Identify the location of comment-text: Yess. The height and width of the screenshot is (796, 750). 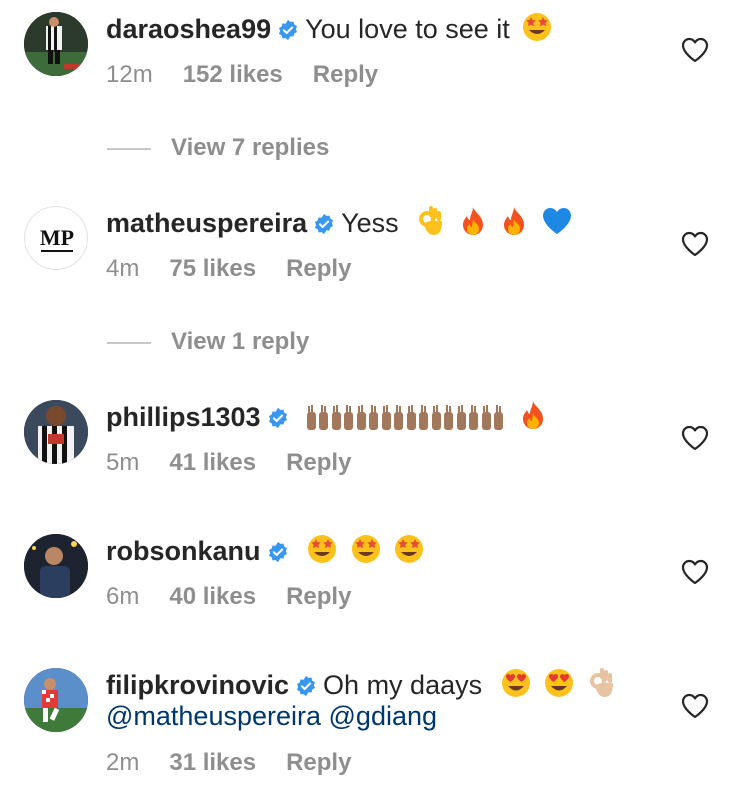
(370, 223).